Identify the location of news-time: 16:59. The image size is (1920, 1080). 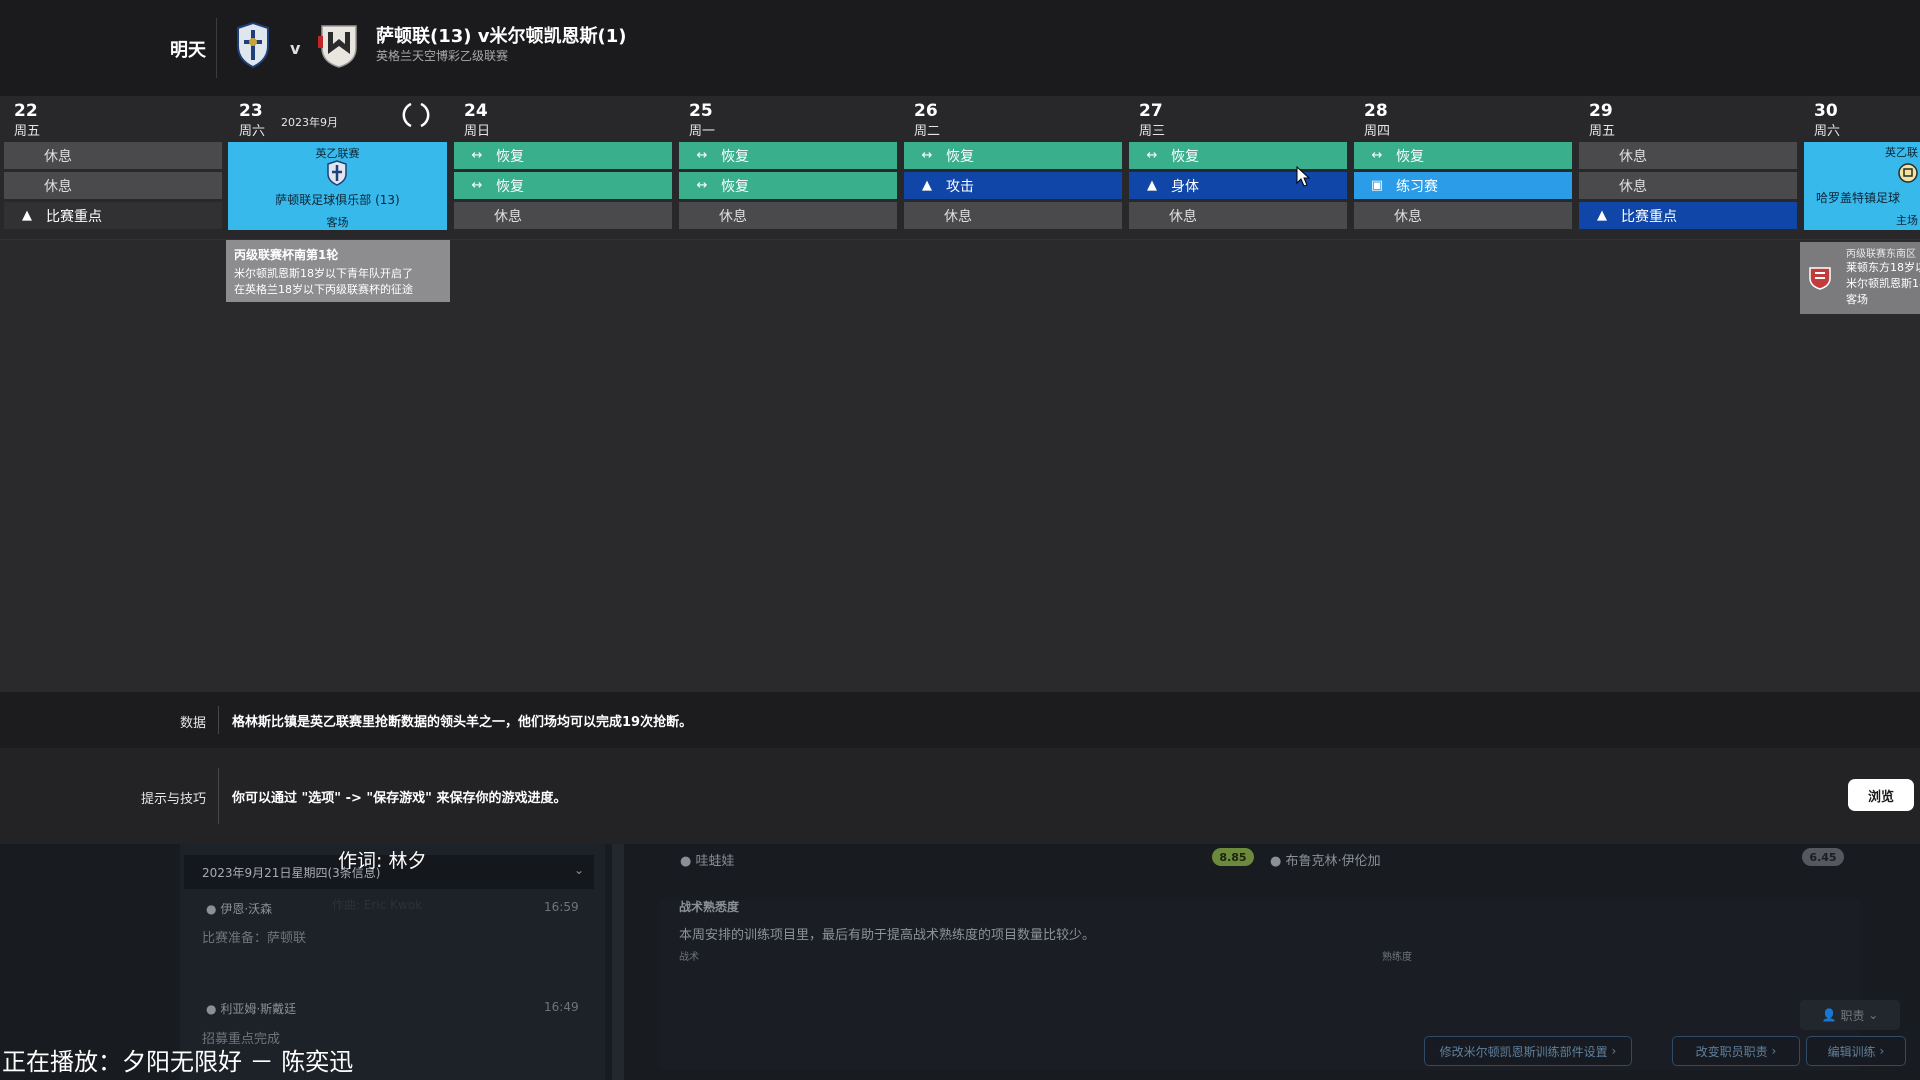
(561, 907).